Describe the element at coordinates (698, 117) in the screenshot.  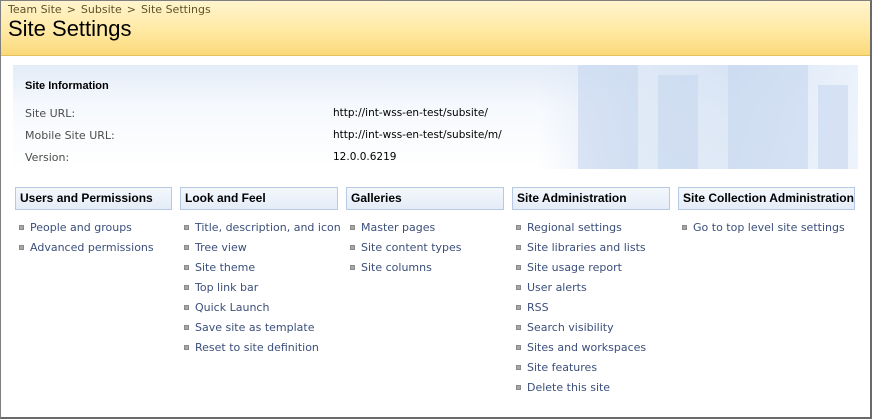
I see `decorative-background` at that location.